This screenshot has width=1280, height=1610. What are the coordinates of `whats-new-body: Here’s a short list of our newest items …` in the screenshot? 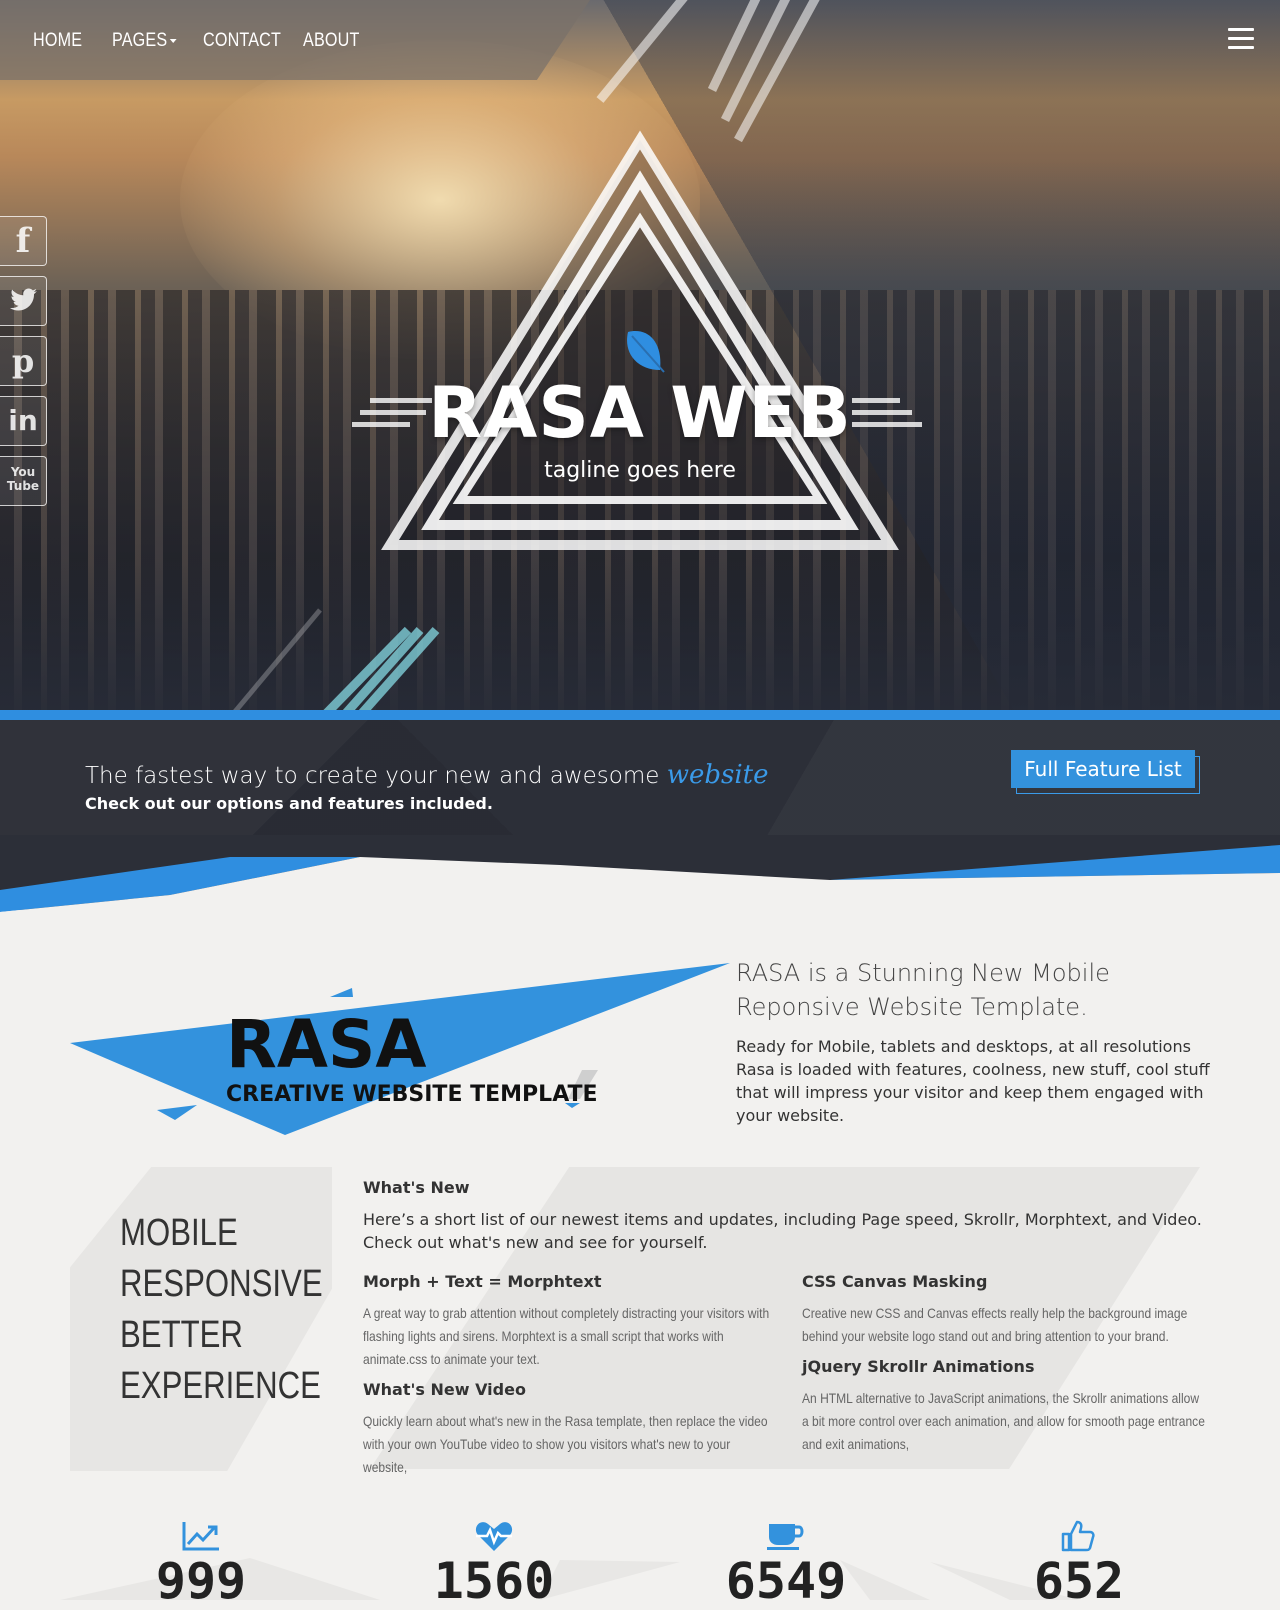 It's located at (782, 1231).